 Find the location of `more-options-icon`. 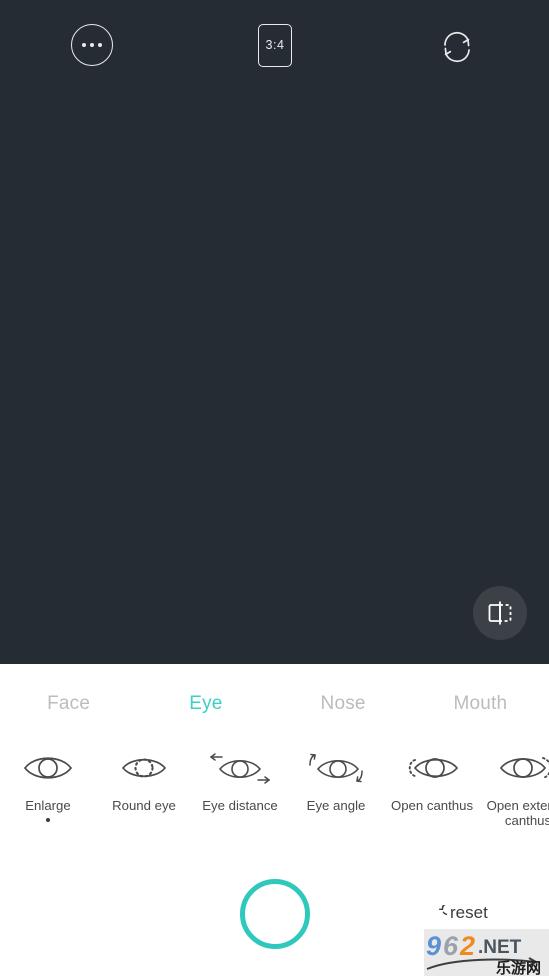

more-options-icon is located at coordinates (92, 45).